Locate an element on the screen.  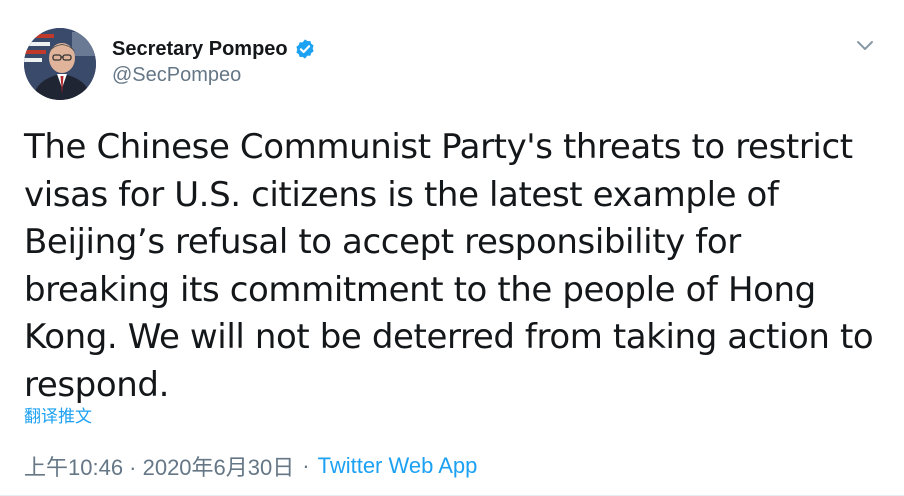
author-name-row: Secretary Pompeo is located at coordinates (214, 49).